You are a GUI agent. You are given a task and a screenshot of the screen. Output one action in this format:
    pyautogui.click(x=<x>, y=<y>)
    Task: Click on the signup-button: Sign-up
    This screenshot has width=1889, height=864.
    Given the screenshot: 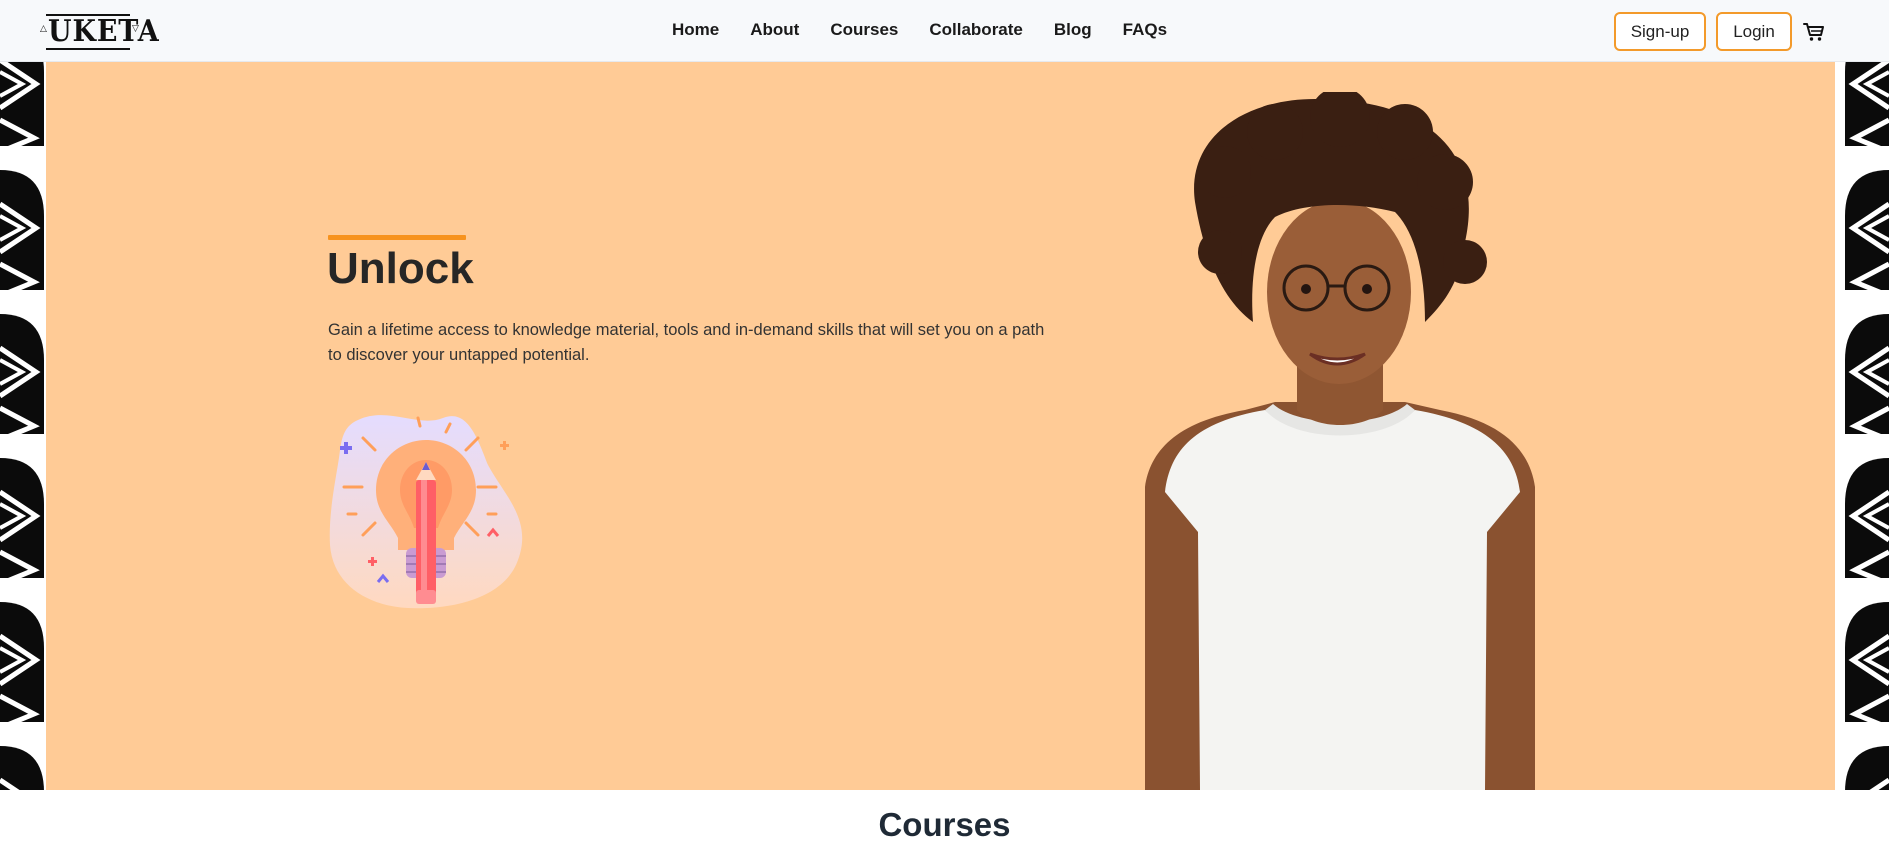 What is the action you would take?
    pyautogui.click(x=1660, y=31)
    